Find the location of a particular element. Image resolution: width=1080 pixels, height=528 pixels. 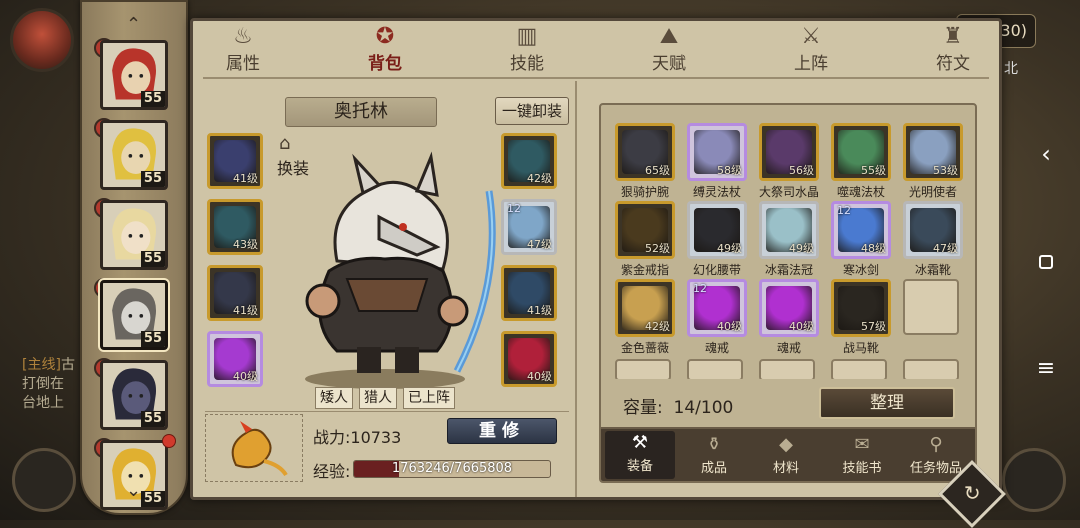

panel-divider is located at coordinates (576, 289).